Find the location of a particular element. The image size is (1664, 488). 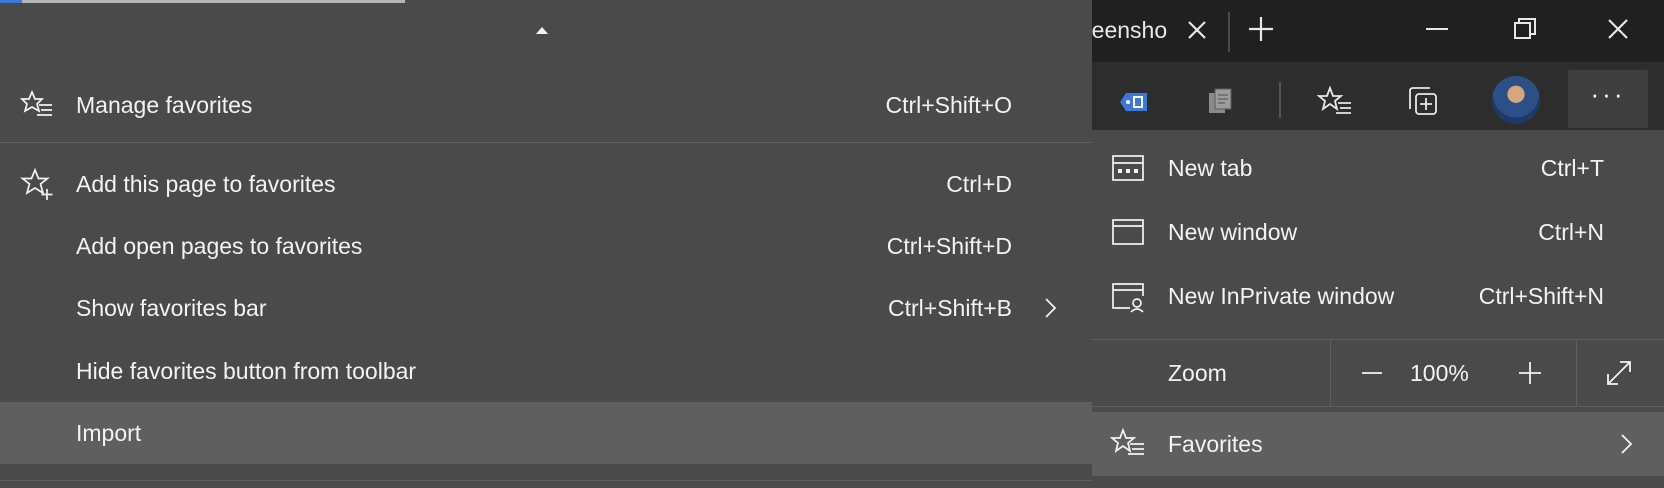

more-button: ··· is located at coordinates (1608, 99).